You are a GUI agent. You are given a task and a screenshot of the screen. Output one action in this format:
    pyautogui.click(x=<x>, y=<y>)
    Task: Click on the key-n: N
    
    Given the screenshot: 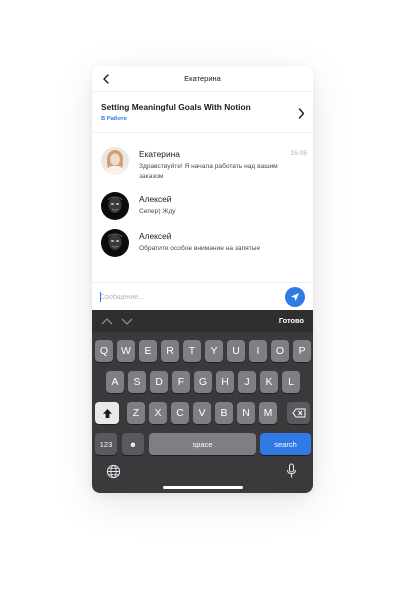 What is the action you would take?
    pyautogui.click(x=246, y=413)
    